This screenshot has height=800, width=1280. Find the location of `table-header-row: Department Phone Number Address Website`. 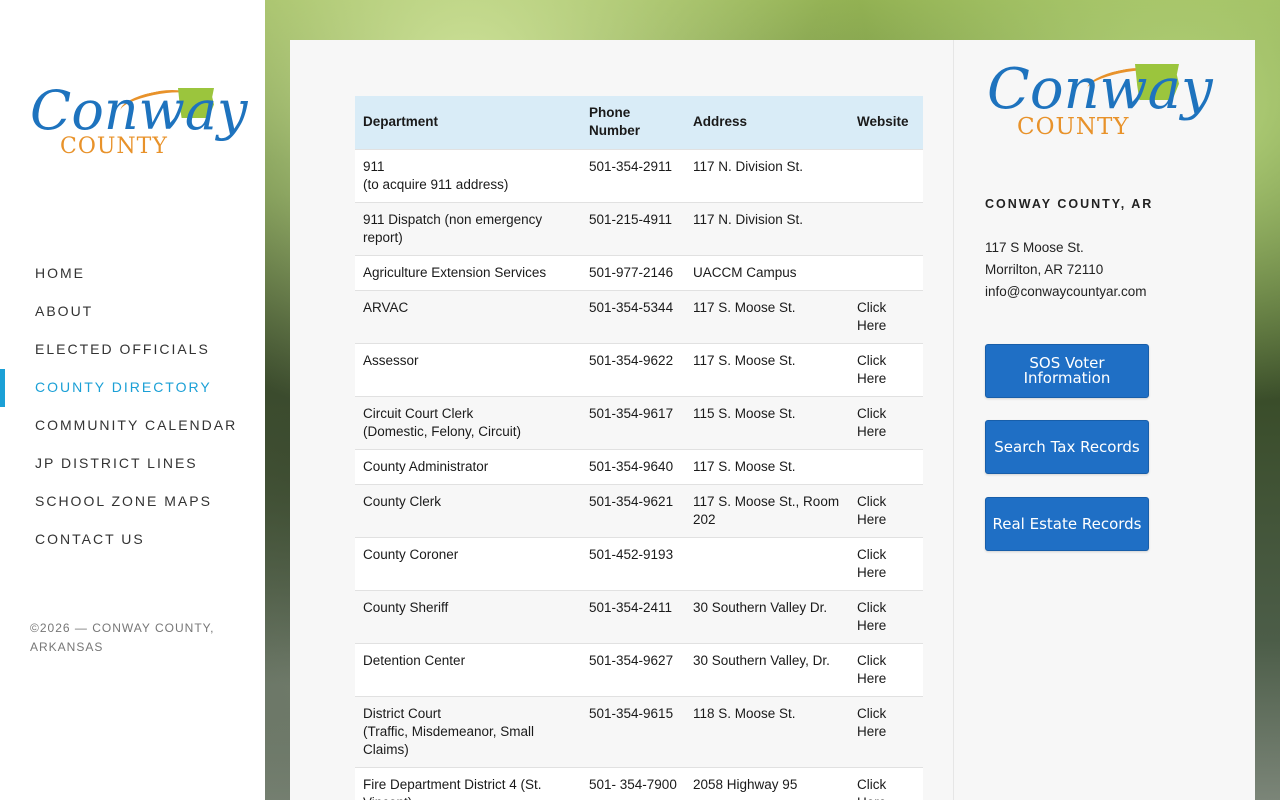

table-header-row: Department Phone Number Address Website is located at coordinates (639, 122).